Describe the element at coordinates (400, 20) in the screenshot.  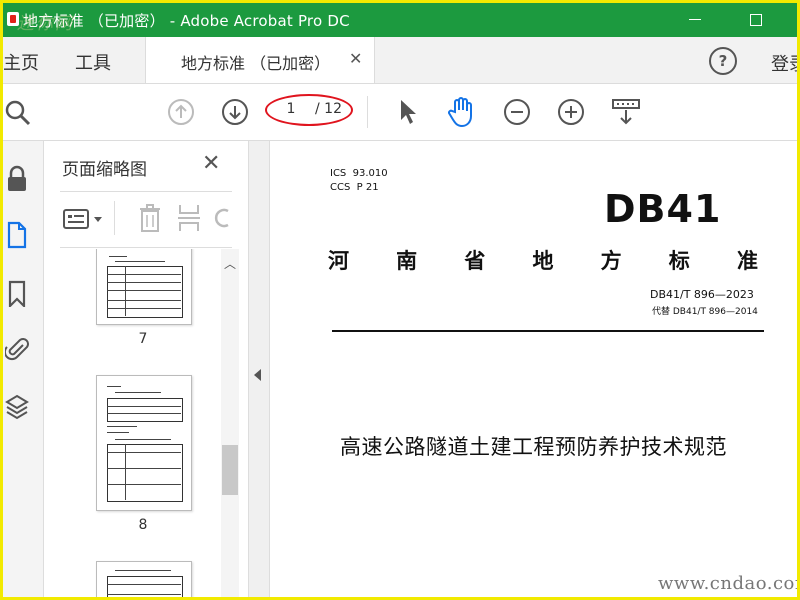
I see `title-bar: 地方标准 （已加密） - Adobe Acrobat Pro DC 迷你网` at that location.